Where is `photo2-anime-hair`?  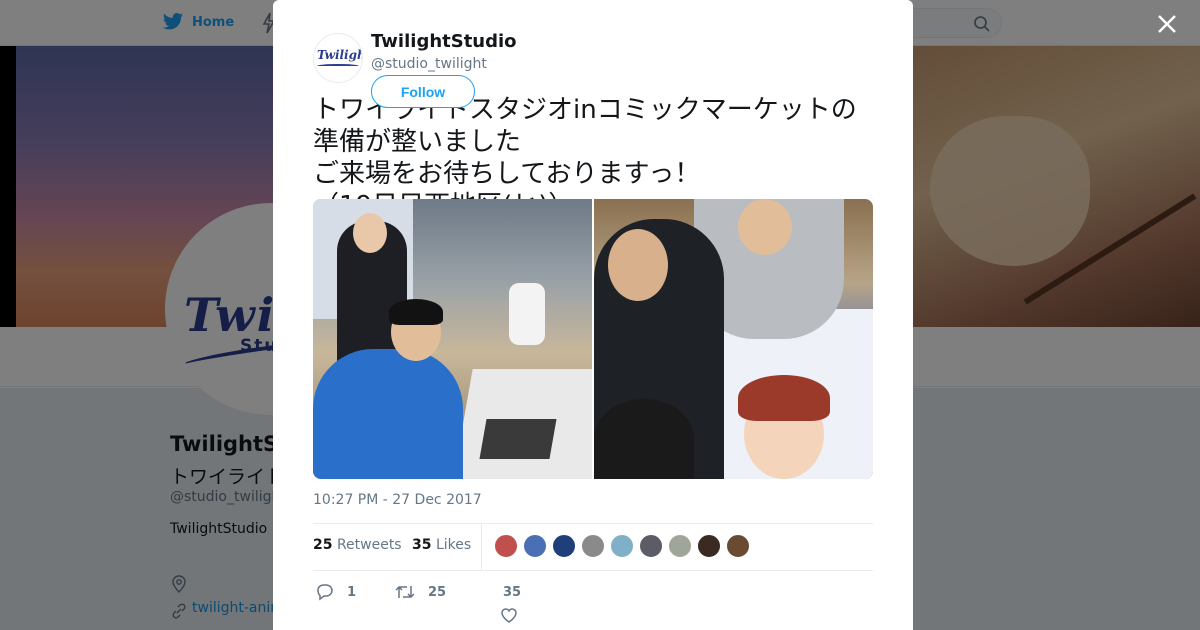 photo2-anime-hair is located at coordinates (784, 398).